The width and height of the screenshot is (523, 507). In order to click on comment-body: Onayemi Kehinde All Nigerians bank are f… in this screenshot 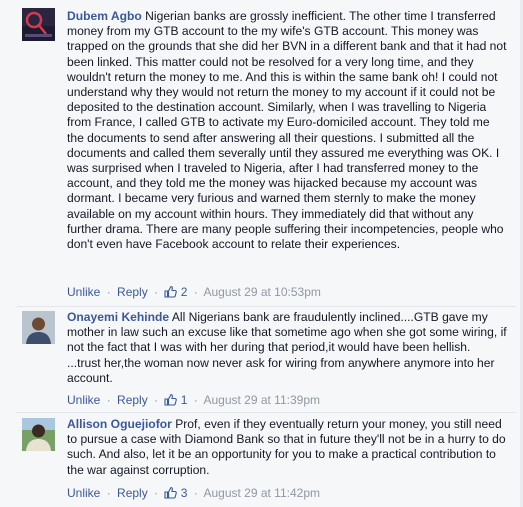, I will do `click(287, 348)`.